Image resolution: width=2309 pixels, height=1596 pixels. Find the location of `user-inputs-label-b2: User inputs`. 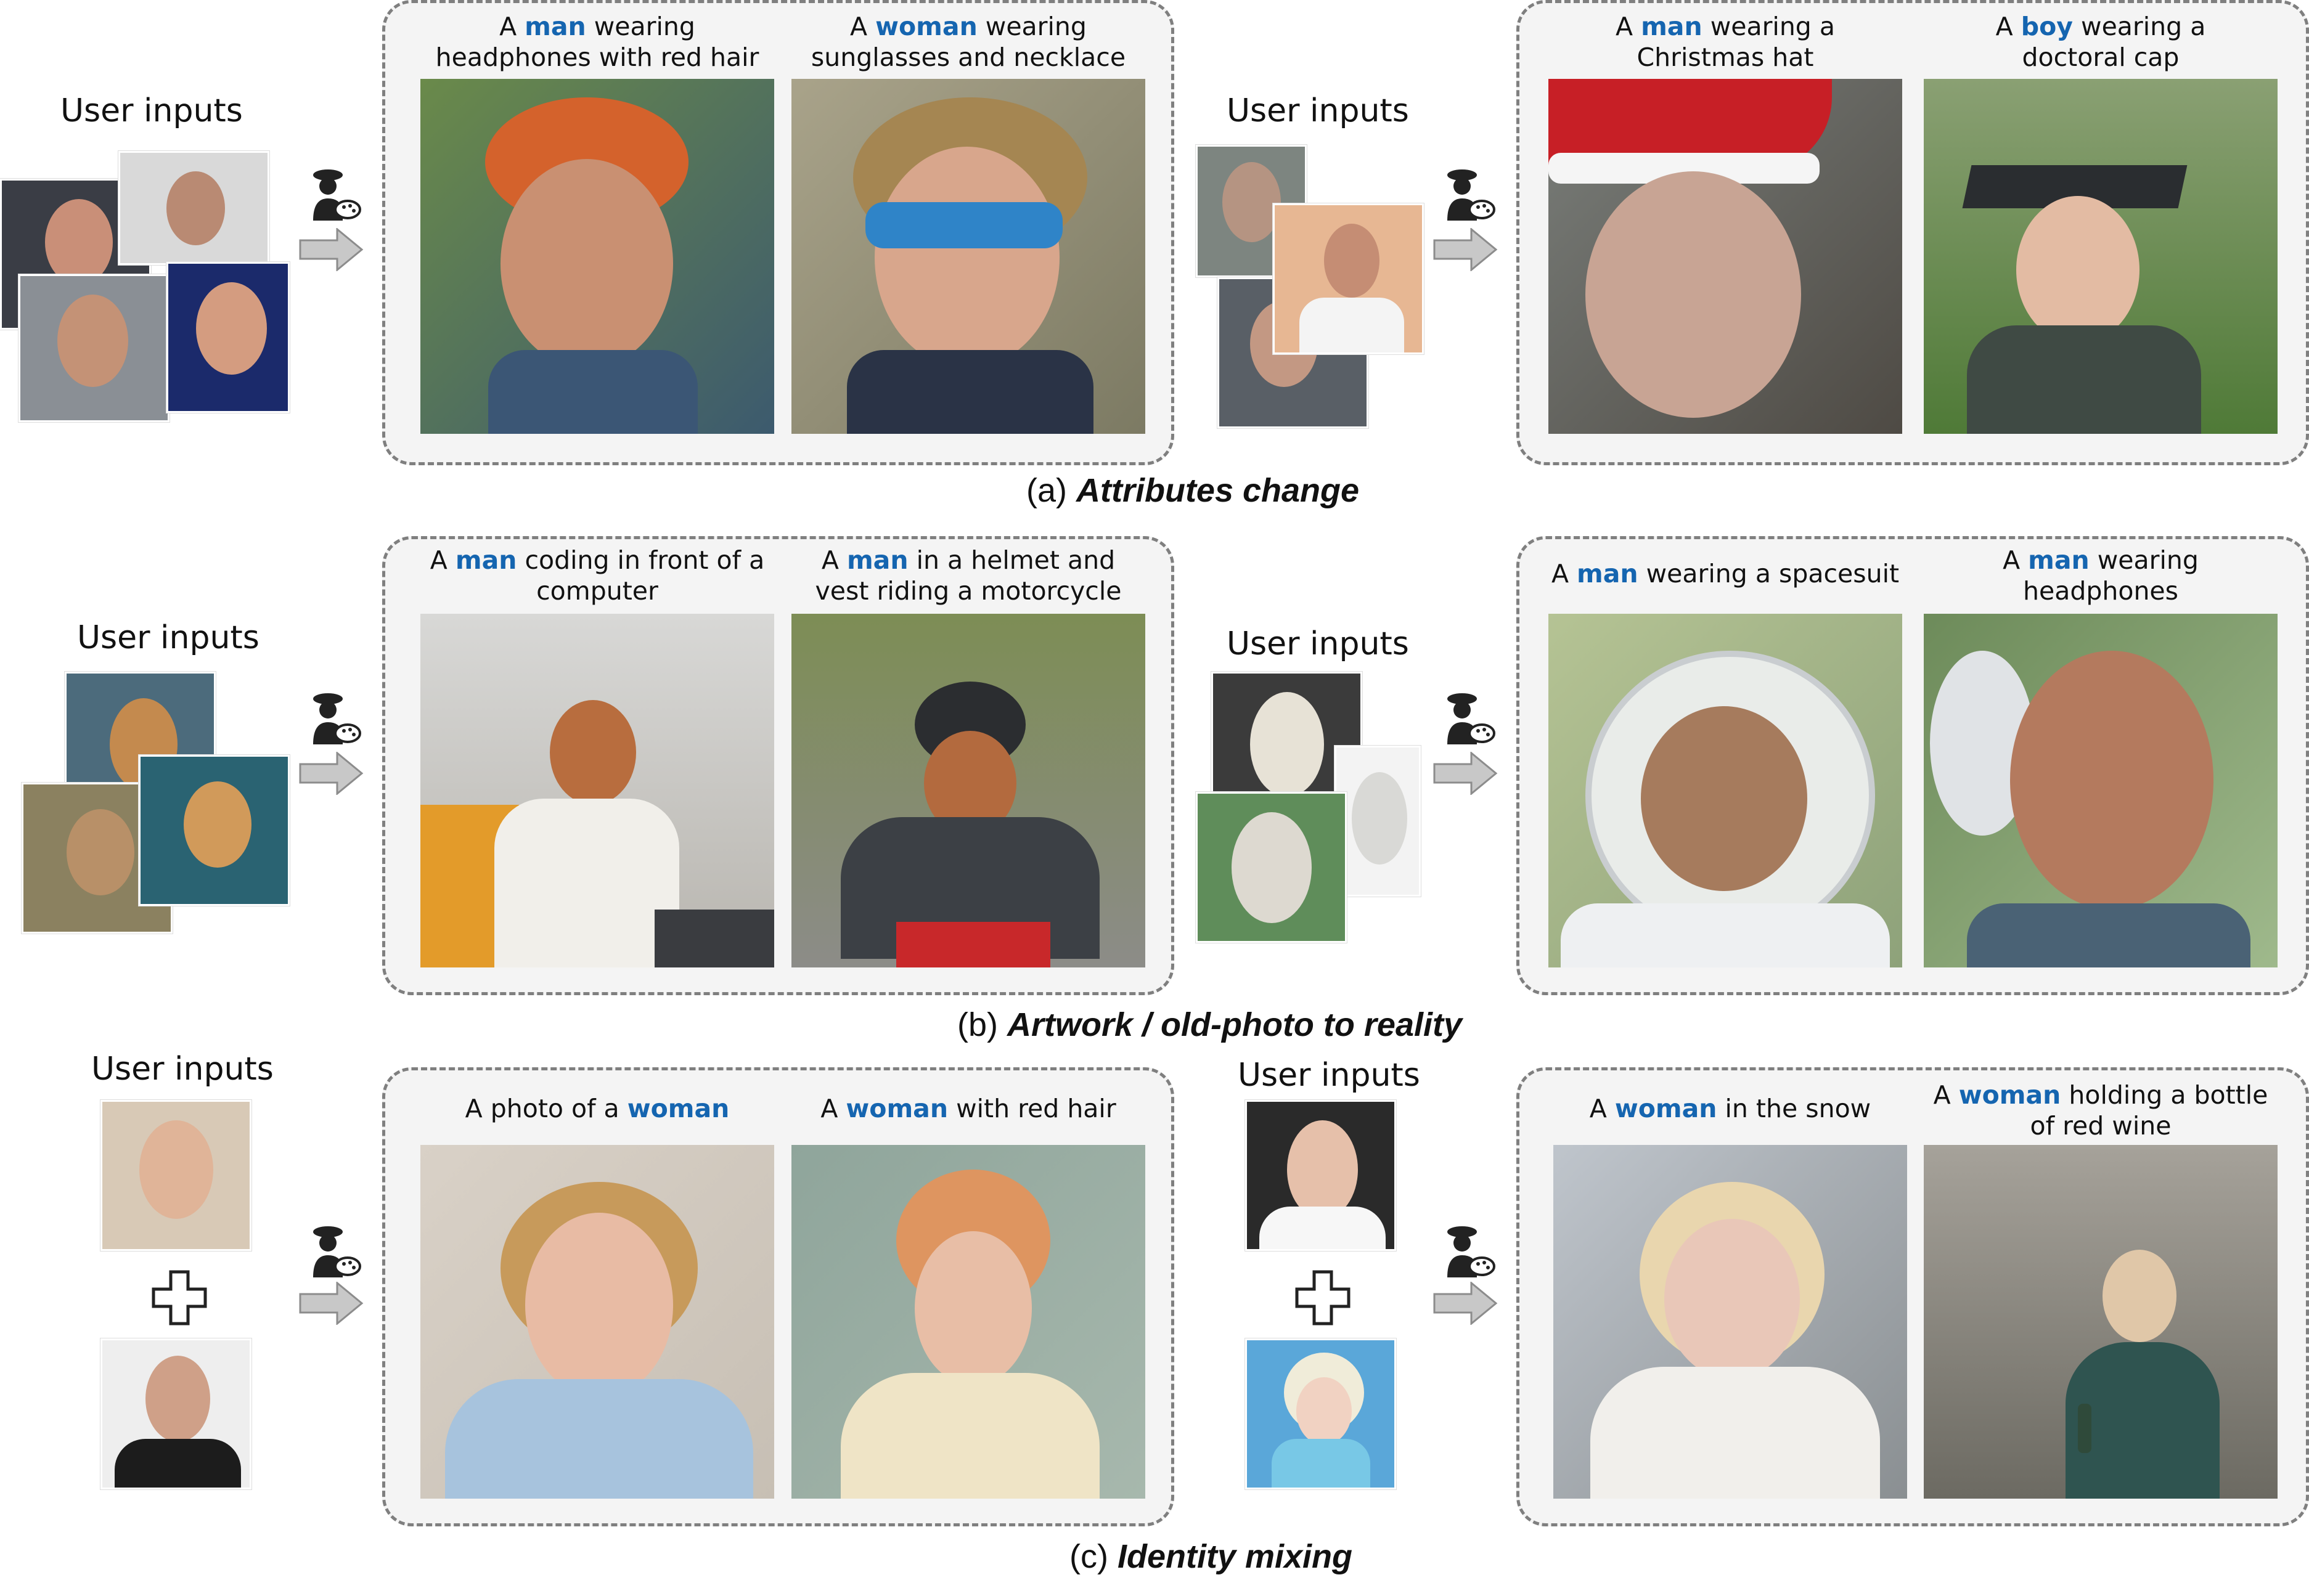

user-inputs-label-b2: User inputs is located at coordinates (1318, 644).